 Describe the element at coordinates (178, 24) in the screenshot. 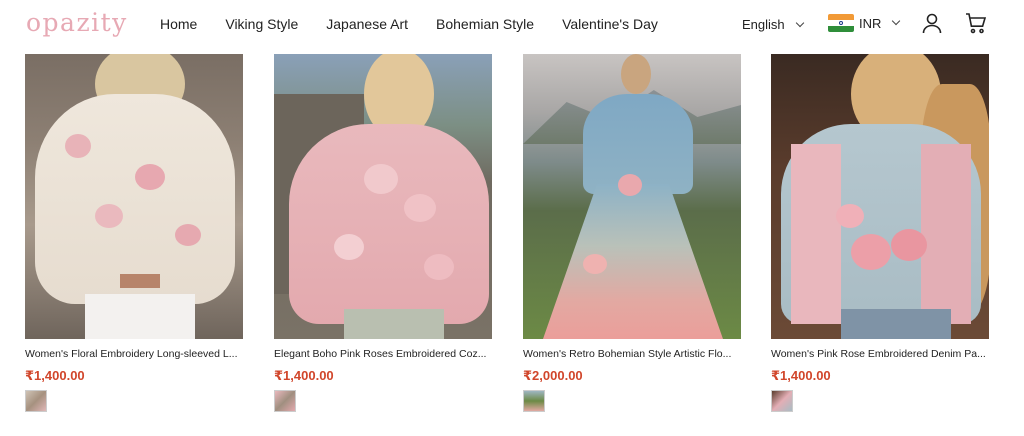

I see `nav-home: Home` at that location.